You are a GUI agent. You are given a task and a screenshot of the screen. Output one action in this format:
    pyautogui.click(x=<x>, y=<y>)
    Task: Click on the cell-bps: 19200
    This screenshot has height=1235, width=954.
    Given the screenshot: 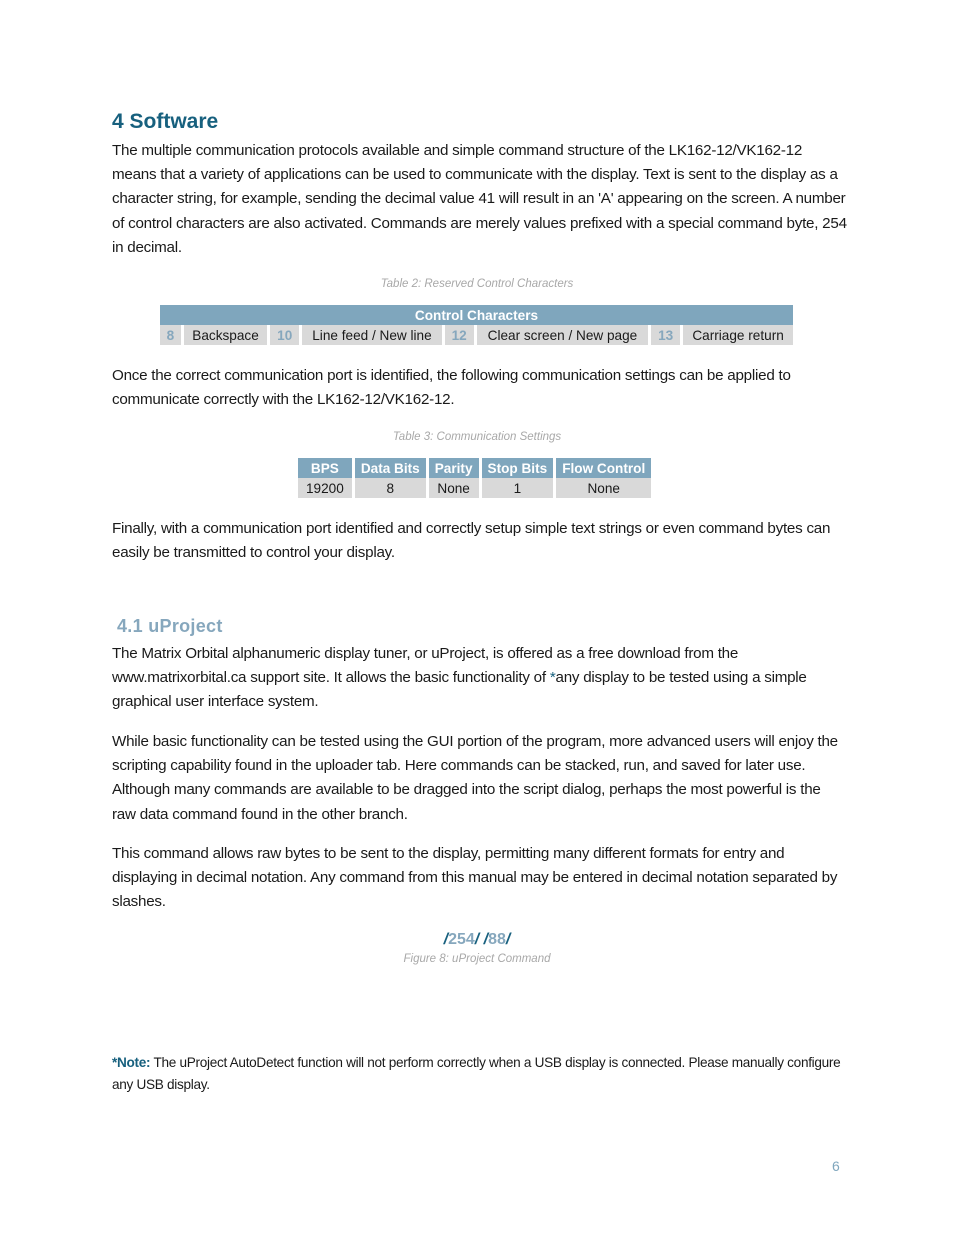 What is the action you would take?
    pyautogui.click(x=326, y=488)
    